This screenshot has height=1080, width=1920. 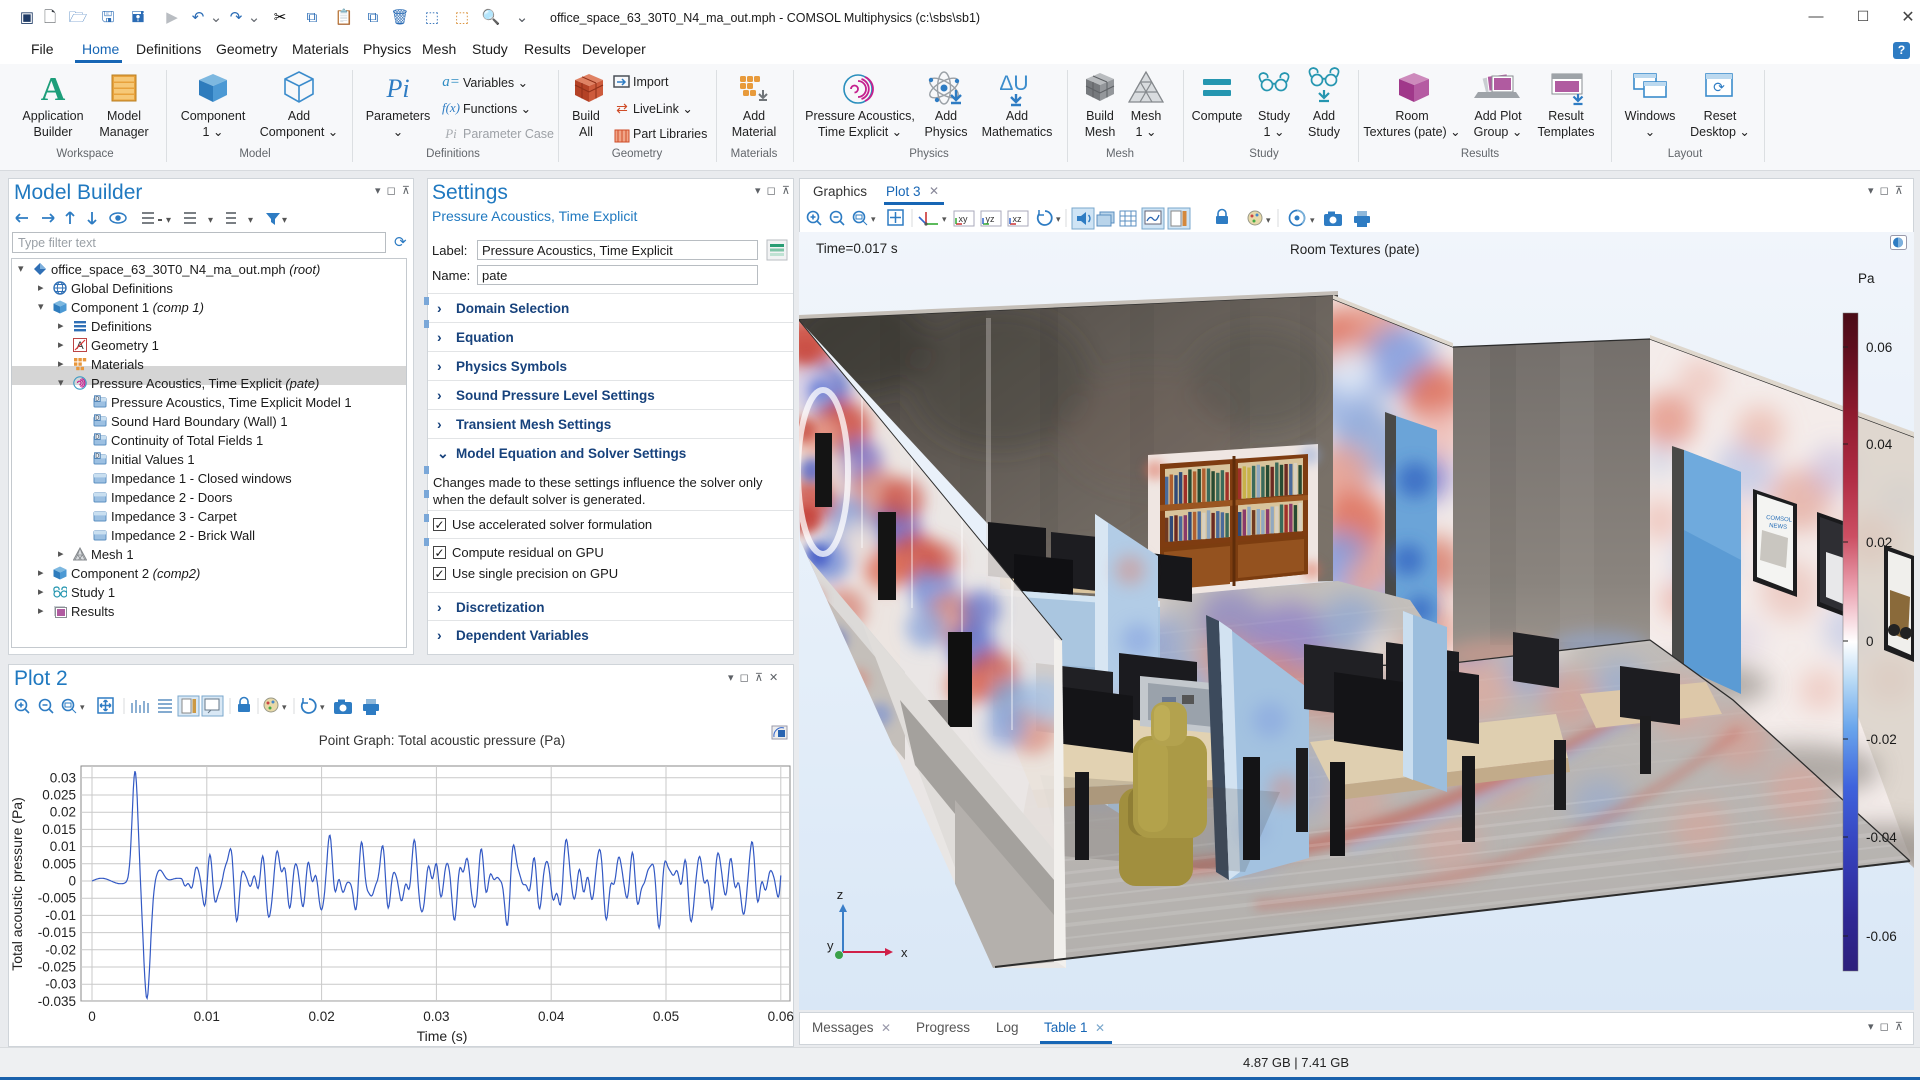 What do you see at coordinates (451, 82) in the screenshot?
I see `svg-text: a=` at bounding box center [451, 82].